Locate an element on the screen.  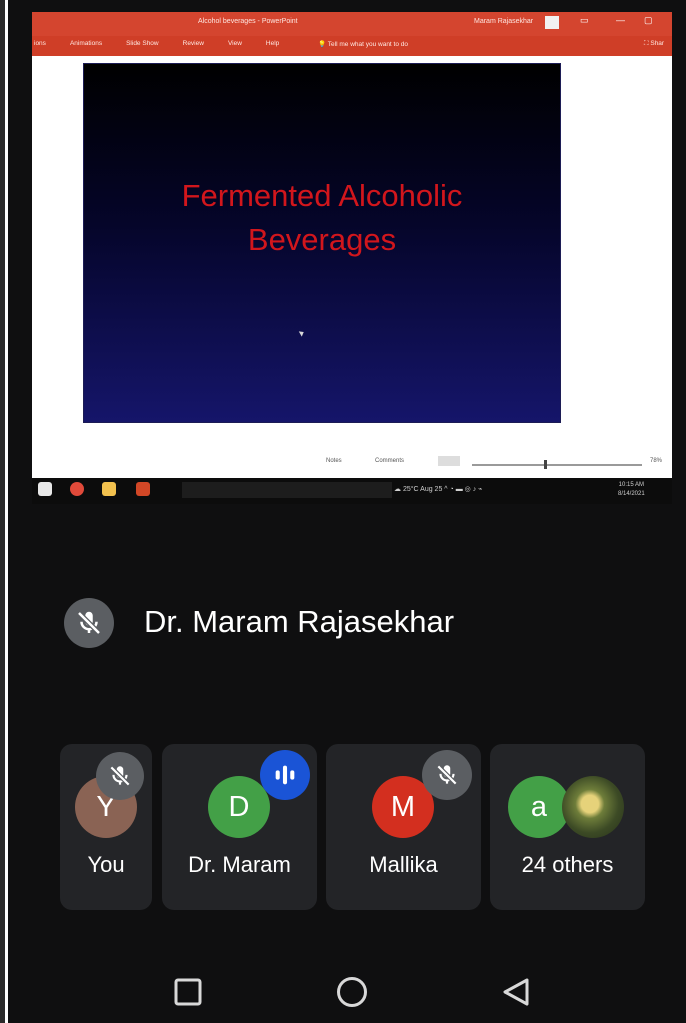
taskbar-time: 10:15 AM is located at coordinates (631, 485).